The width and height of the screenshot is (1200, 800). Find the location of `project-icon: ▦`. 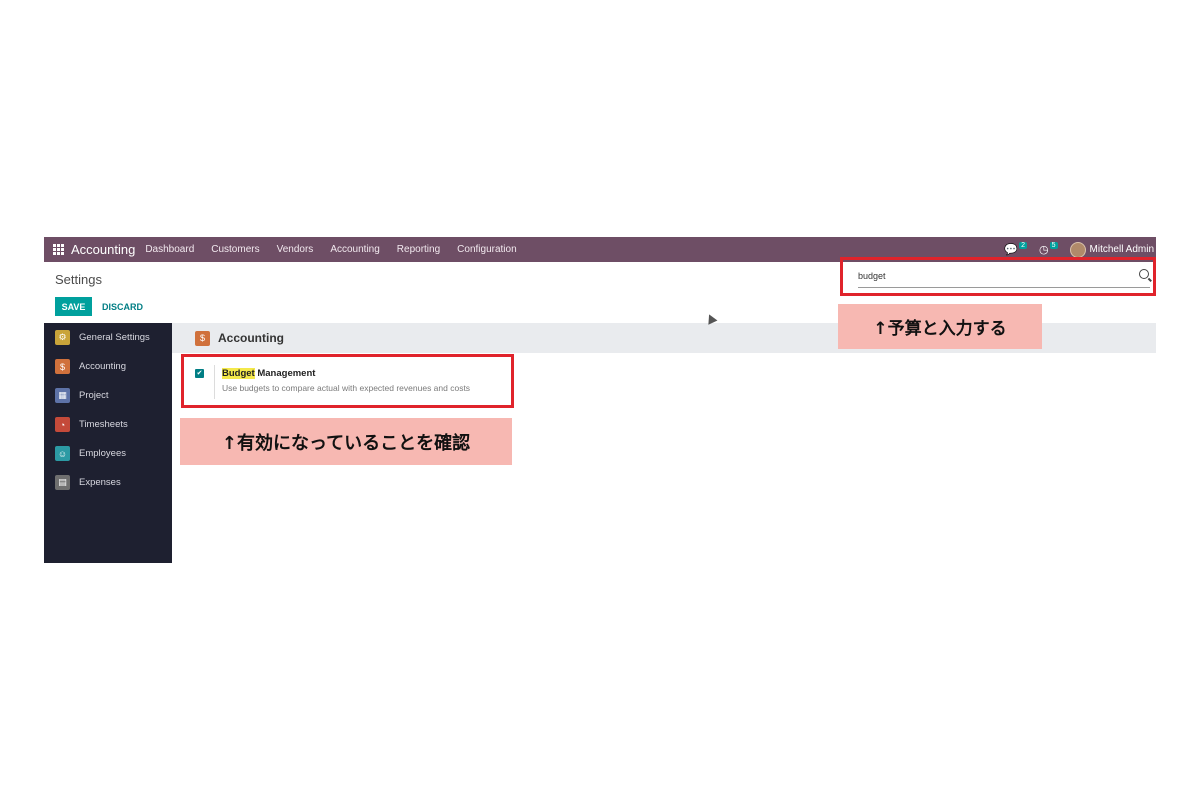

project-icon: ▦ is located at coordinates (62, 395).